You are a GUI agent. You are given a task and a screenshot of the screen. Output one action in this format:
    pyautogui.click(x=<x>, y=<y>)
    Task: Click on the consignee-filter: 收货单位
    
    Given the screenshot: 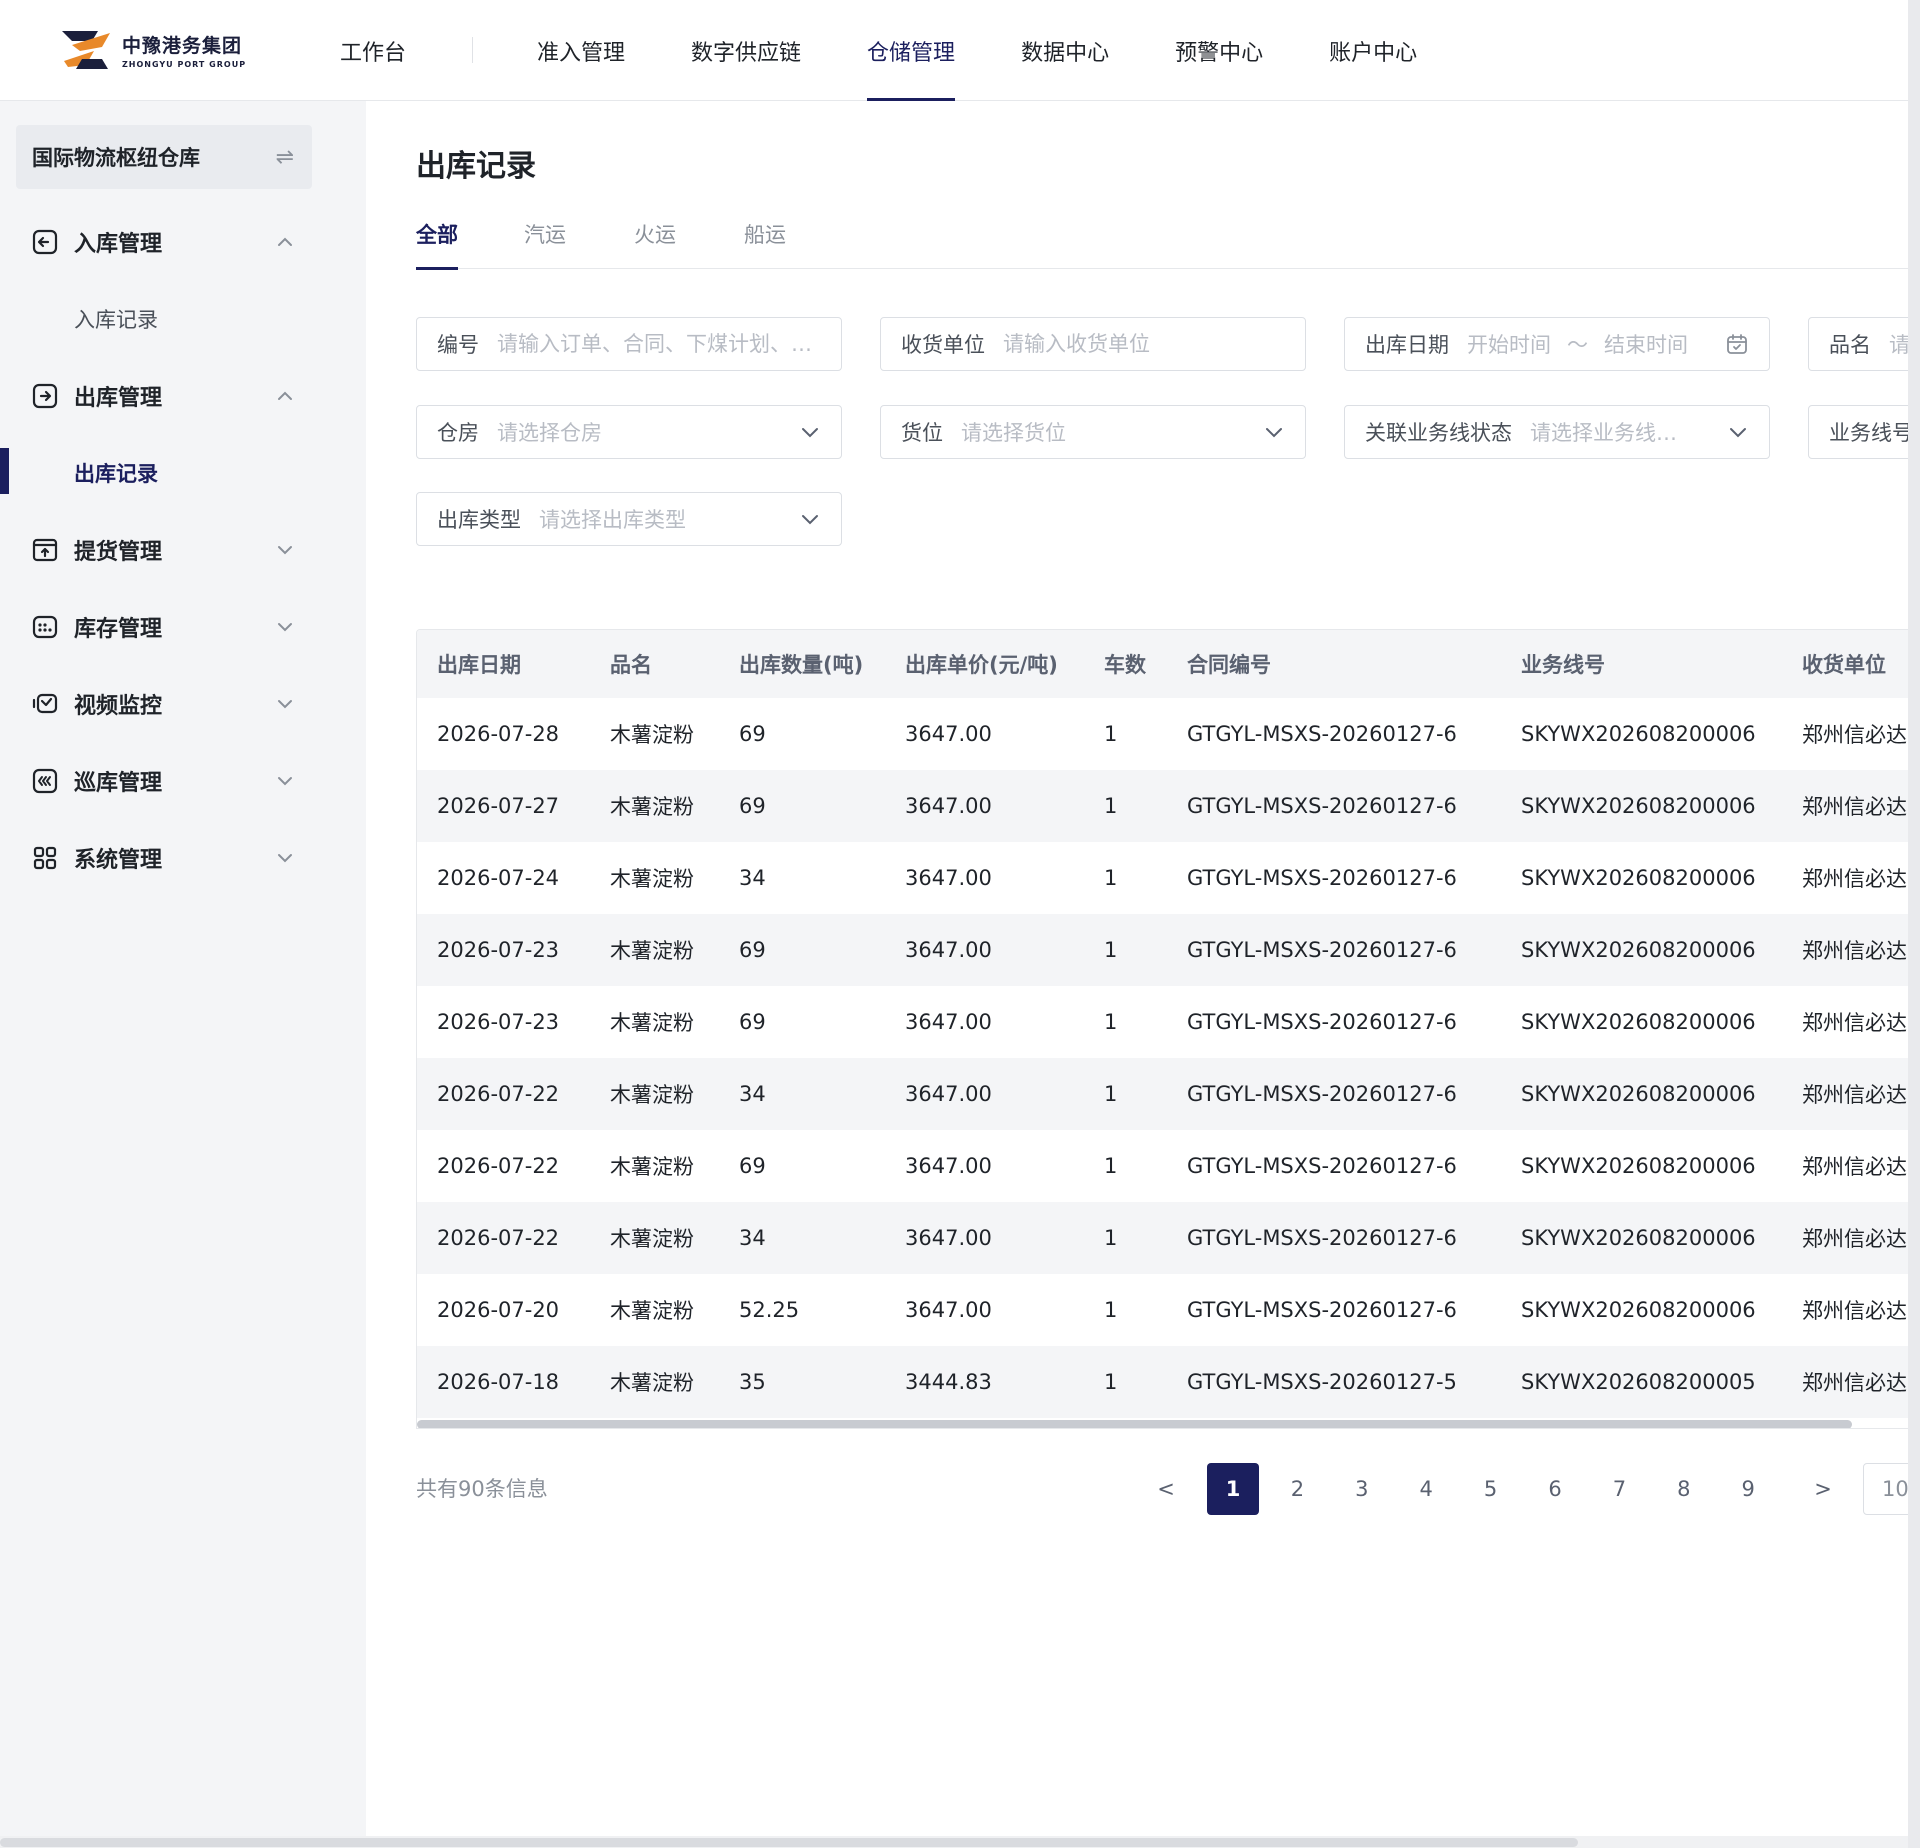 What is the action you would take?
    pyautogui.click(x=1093, y=344)
    